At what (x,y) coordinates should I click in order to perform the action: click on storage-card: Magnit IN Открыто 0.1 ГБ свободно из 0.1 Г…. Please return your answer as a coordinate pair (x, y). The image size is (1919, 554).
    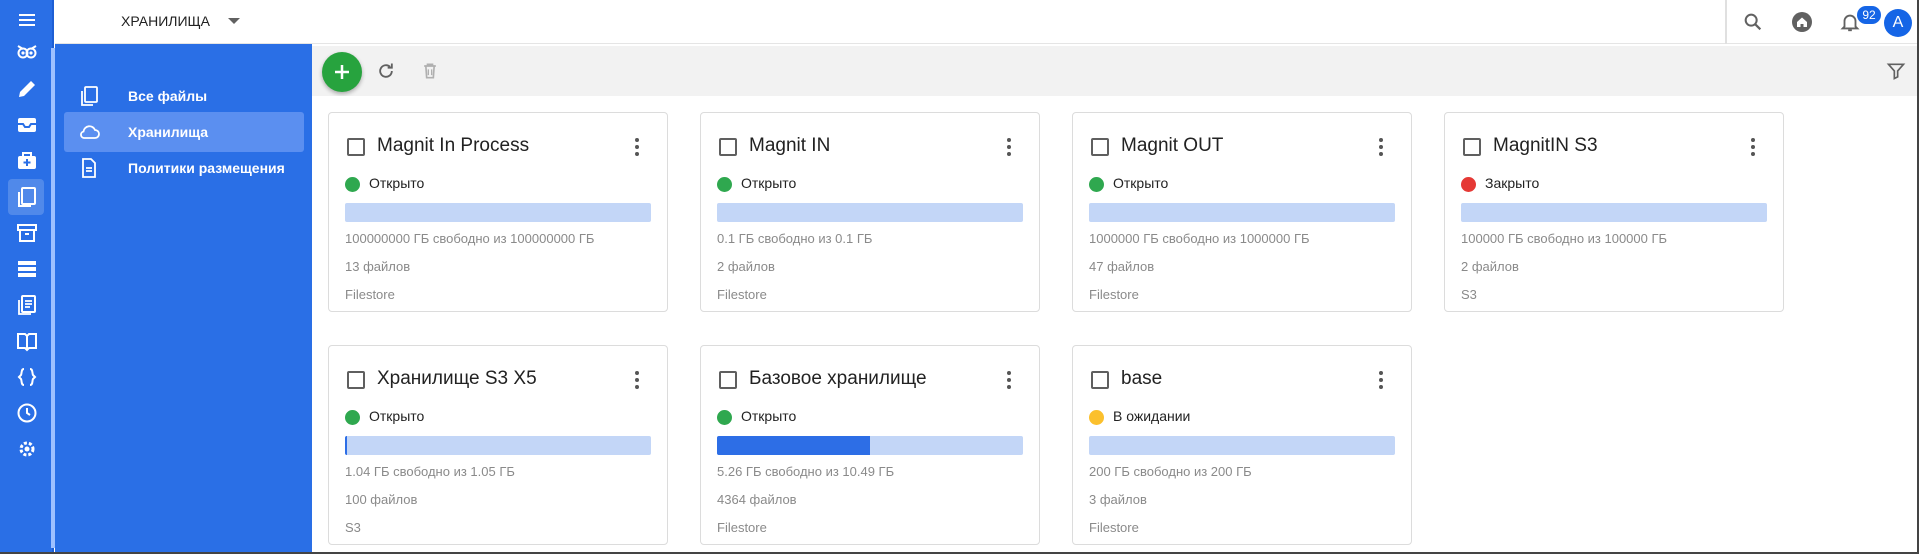
    Looking at the image, I should click on (870, 212).